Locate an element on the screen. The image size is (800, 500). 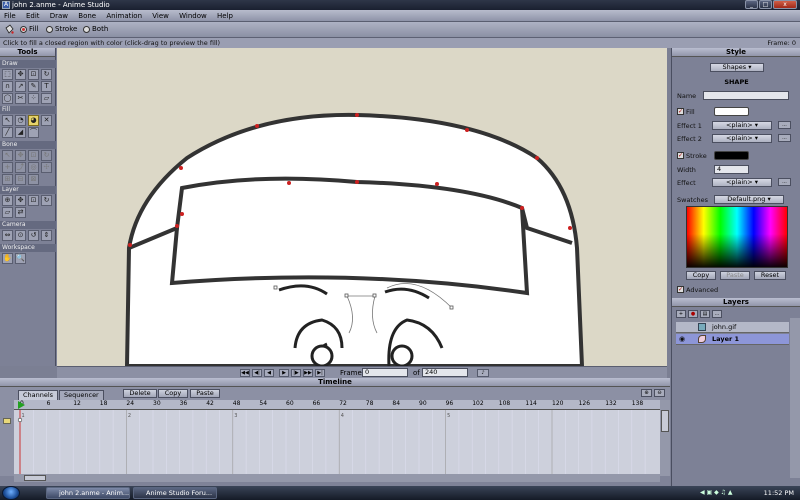
style-copy-button: Copy is located at coordinates (701, 275).